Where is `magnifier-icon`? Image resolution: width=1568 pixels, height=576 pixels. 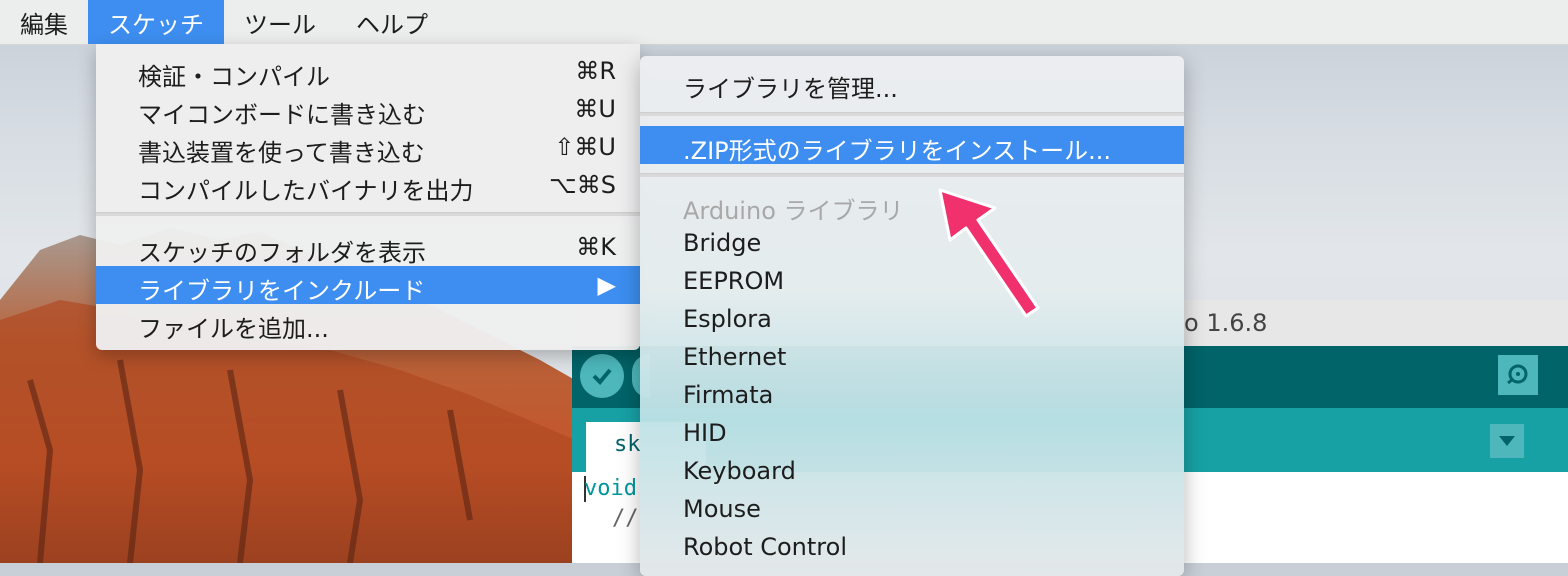
magnifier-icon is located at coordinates (1517, 374).